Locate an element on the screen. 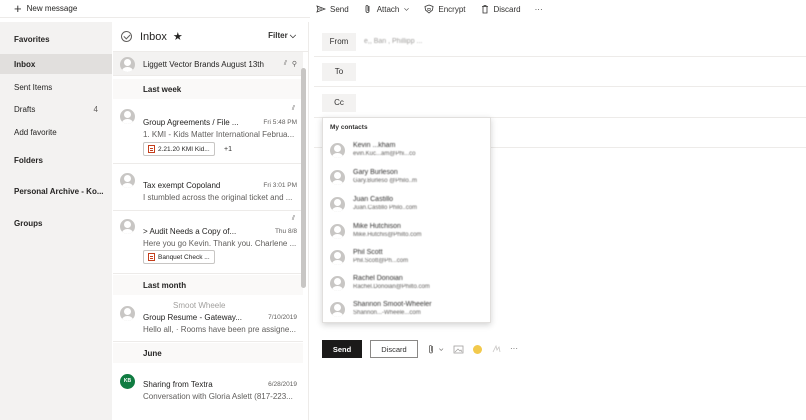 The height and width of the screenshot is (420, 806). toolbar-encrypt-button: Encrypt is located at coordinates (445, 9).